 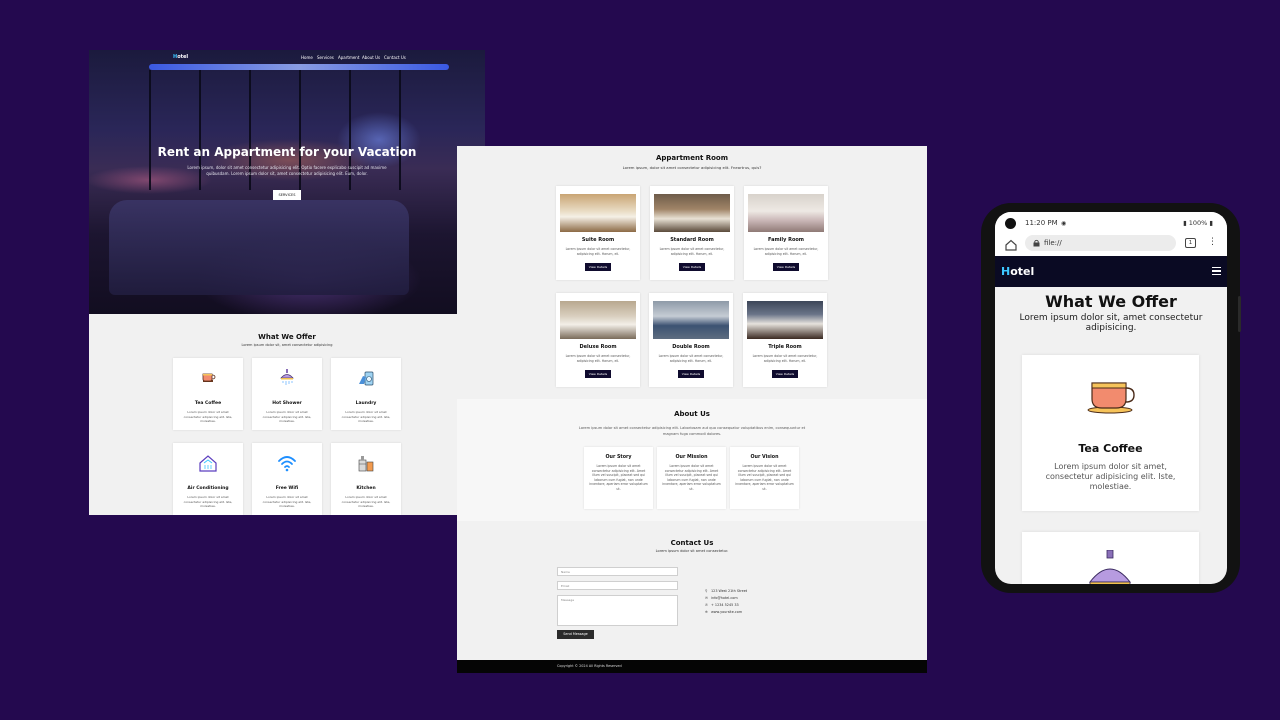 I want to click on battery-percent: 100%, so click(x=1198, y=223).